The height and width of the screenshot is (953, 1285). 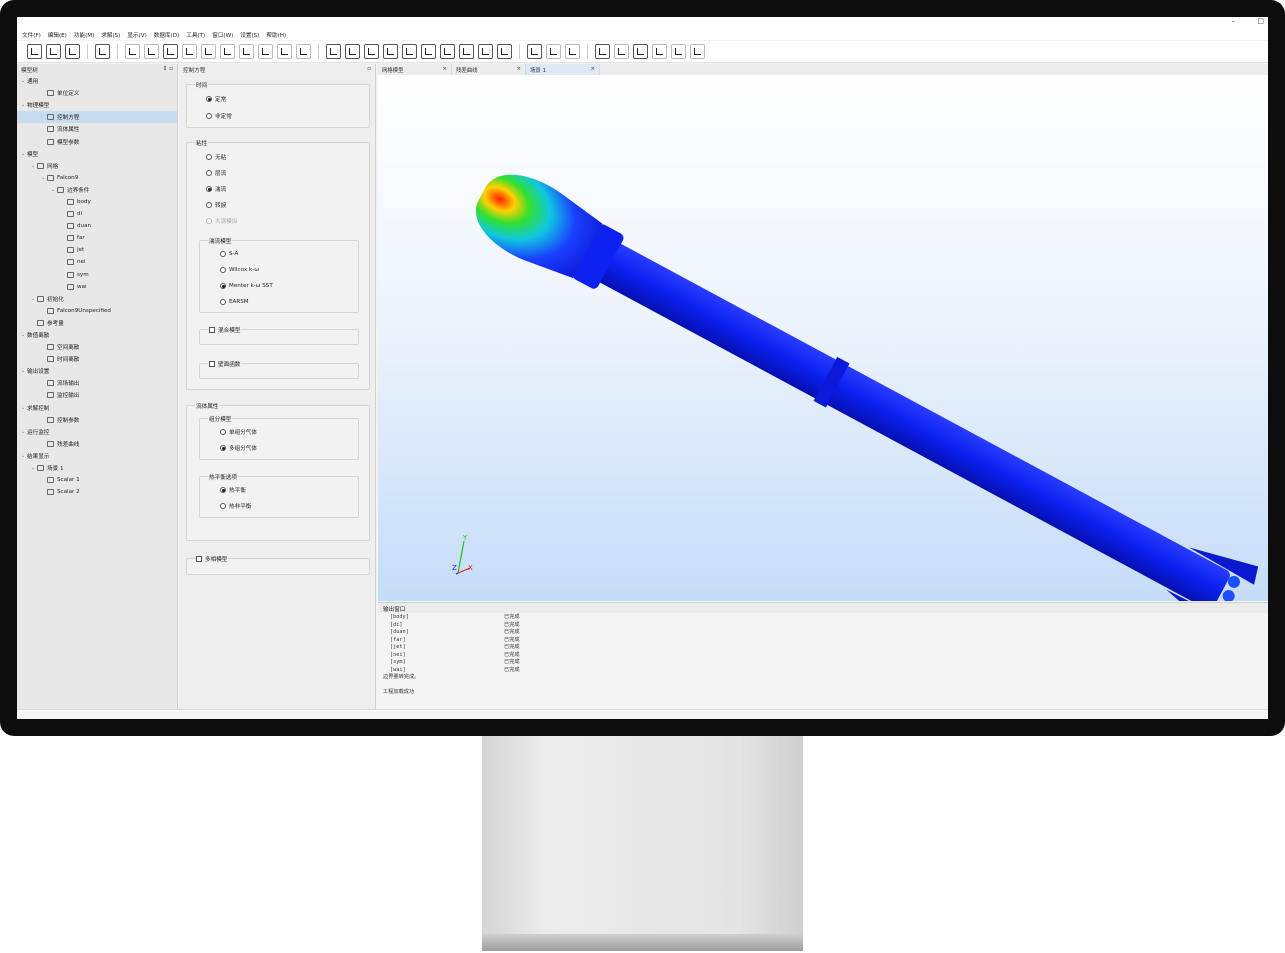 What do you see at coordinates (238, 448) in the screenshot?
I see `radio-multi-gas: 多组分气体` at bounding box center [238, 448].